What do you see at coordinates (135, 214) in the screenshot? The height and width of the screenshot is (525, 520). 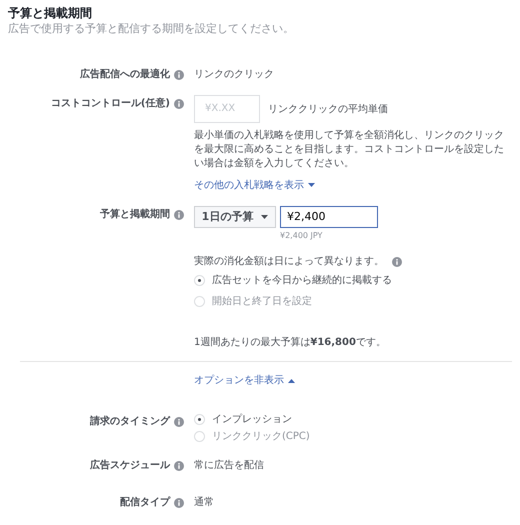 I see `field-label: 予算と掲載期間` at bounding box center [135, 214].